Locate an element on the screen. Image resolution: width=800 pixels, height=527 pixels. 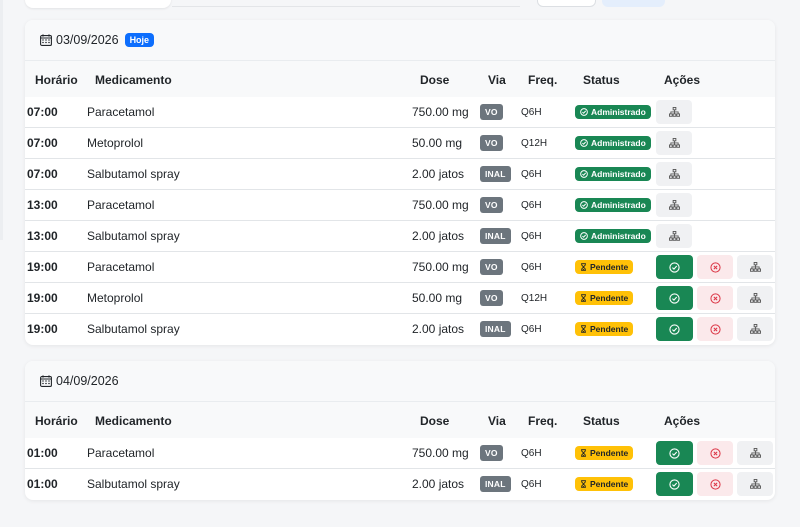
row-time: 07:00 is located at coordinates (42, 112).